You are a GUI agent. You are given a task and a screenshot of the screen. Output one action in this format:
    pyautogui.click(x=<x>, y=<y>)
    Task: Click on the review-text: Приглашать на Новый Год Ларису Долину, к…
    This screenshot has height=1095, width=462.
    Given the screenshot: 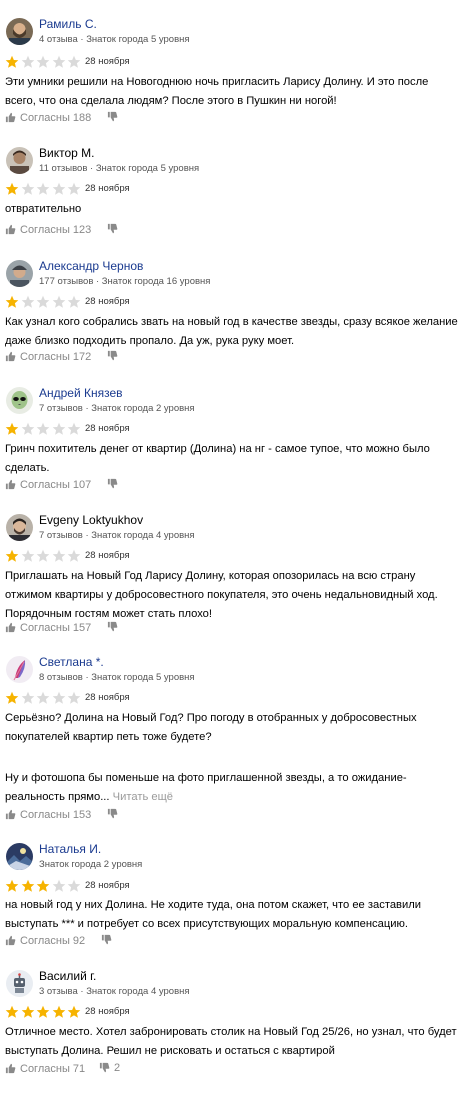 What is the action you would take?
    pyautogui.click(x=221, y=595)
    